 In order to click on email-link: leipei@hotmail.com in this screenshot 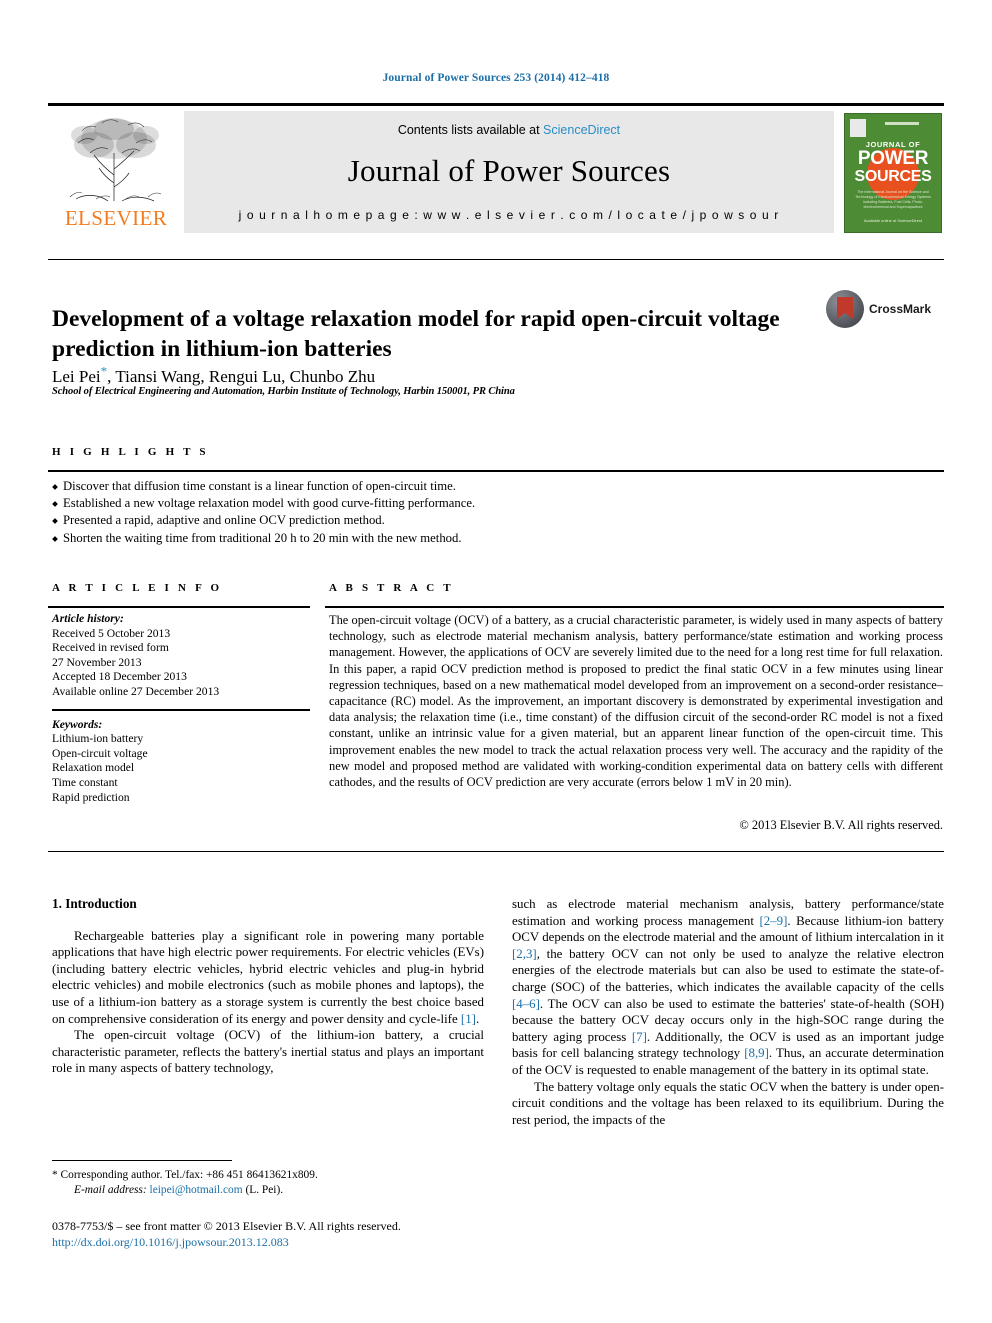, I will do `click(196, 1190)`.